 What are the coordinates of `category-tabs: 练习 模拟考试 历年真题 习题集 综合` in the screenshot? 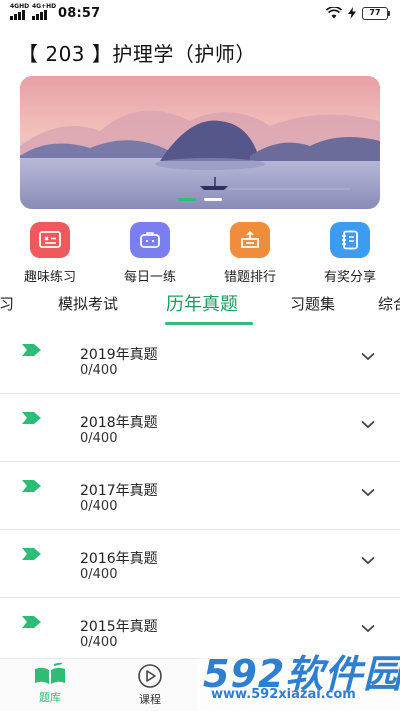 It's located at (200, 308).